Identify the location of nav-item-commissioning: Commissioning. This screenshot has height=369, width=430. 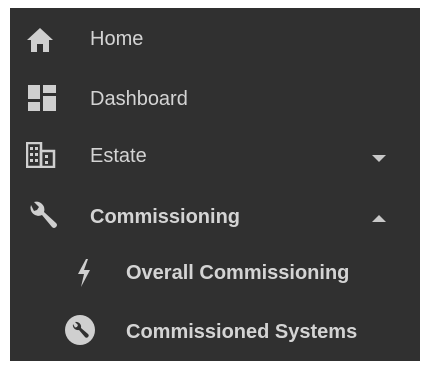
(215, 215).